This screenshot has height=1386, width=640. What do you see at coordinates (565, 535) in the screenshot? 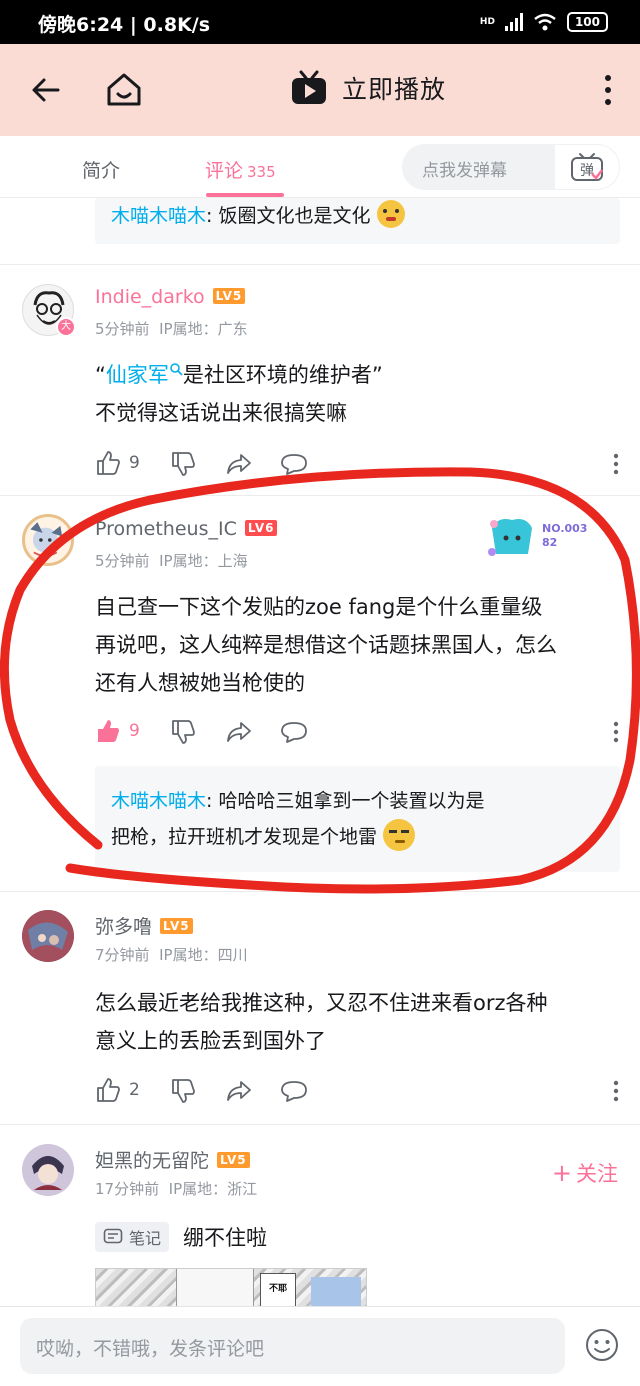
I see `fan-badge-number: NO.00382` at bounding box center [565, 535].